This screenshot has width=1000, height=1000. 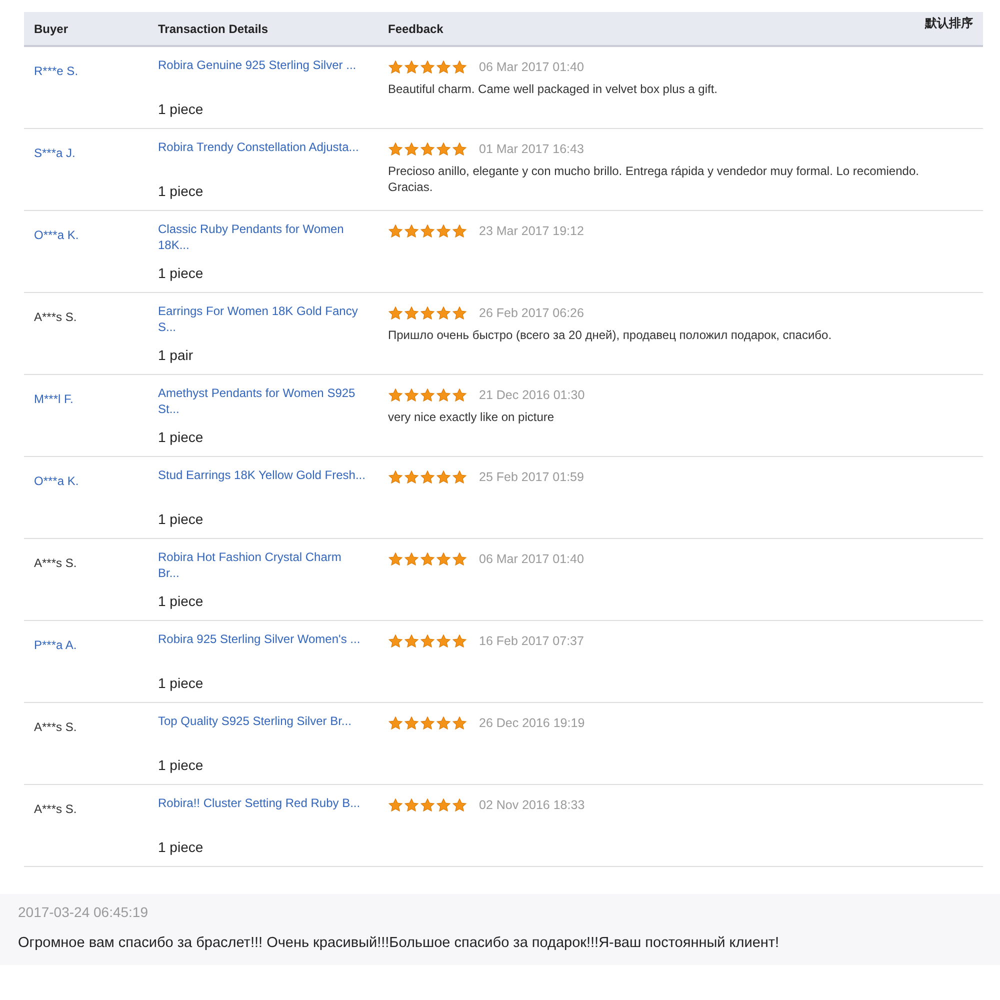 What do you see at coordinates (56, 71) in the screenshot?
I see `buyer-name-link: R***e S.` at bounding box center [56, 71].